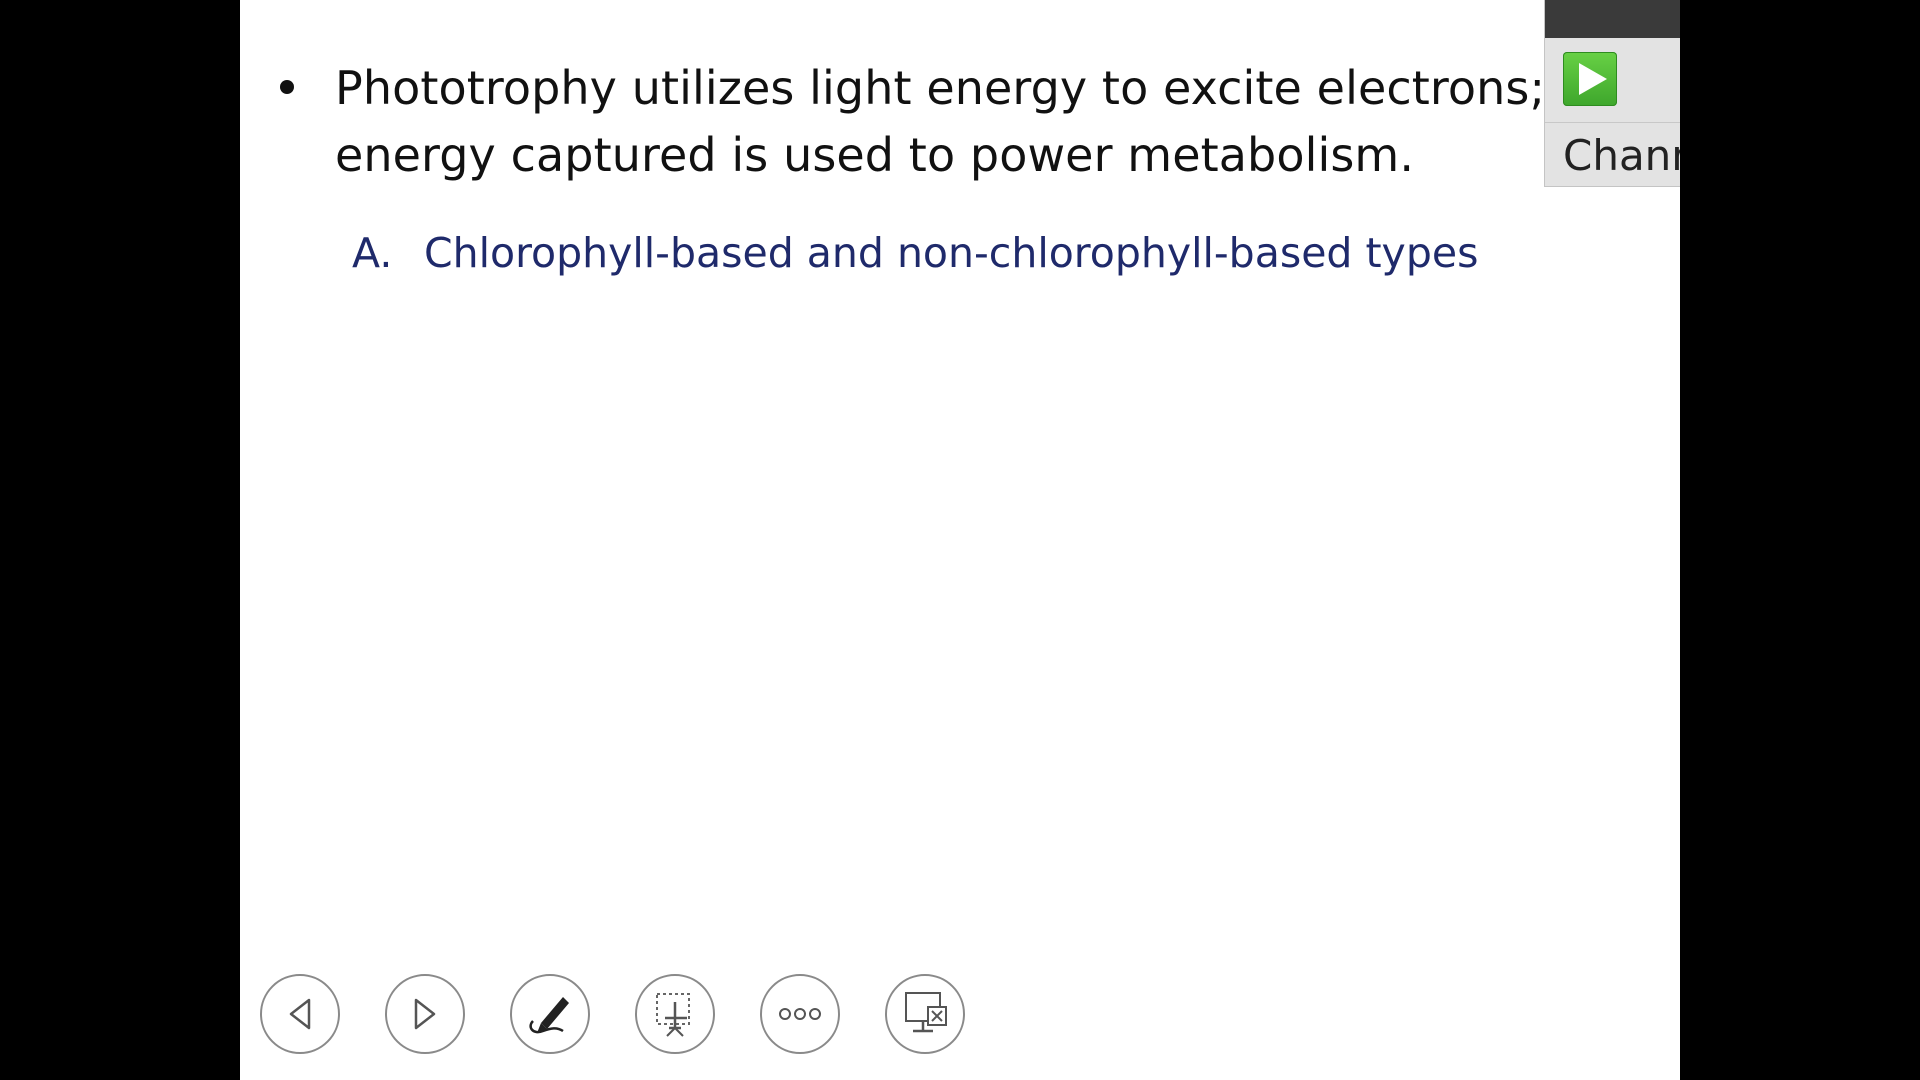  I want to click on end-show-icon, so click(926, 1012).